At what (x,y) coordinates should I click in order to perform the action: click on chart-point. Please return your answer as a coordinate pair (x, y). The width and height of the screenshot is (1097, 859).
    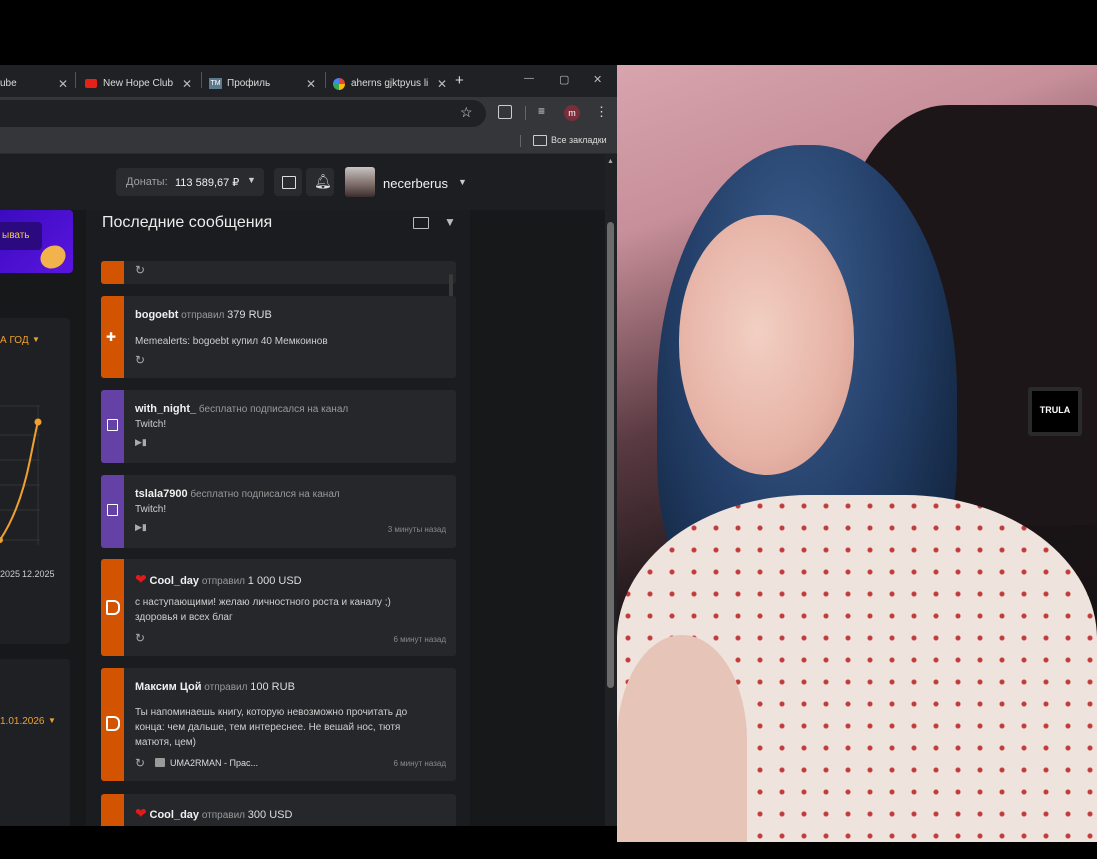
    Looking at the image, I should click on (38, 422).